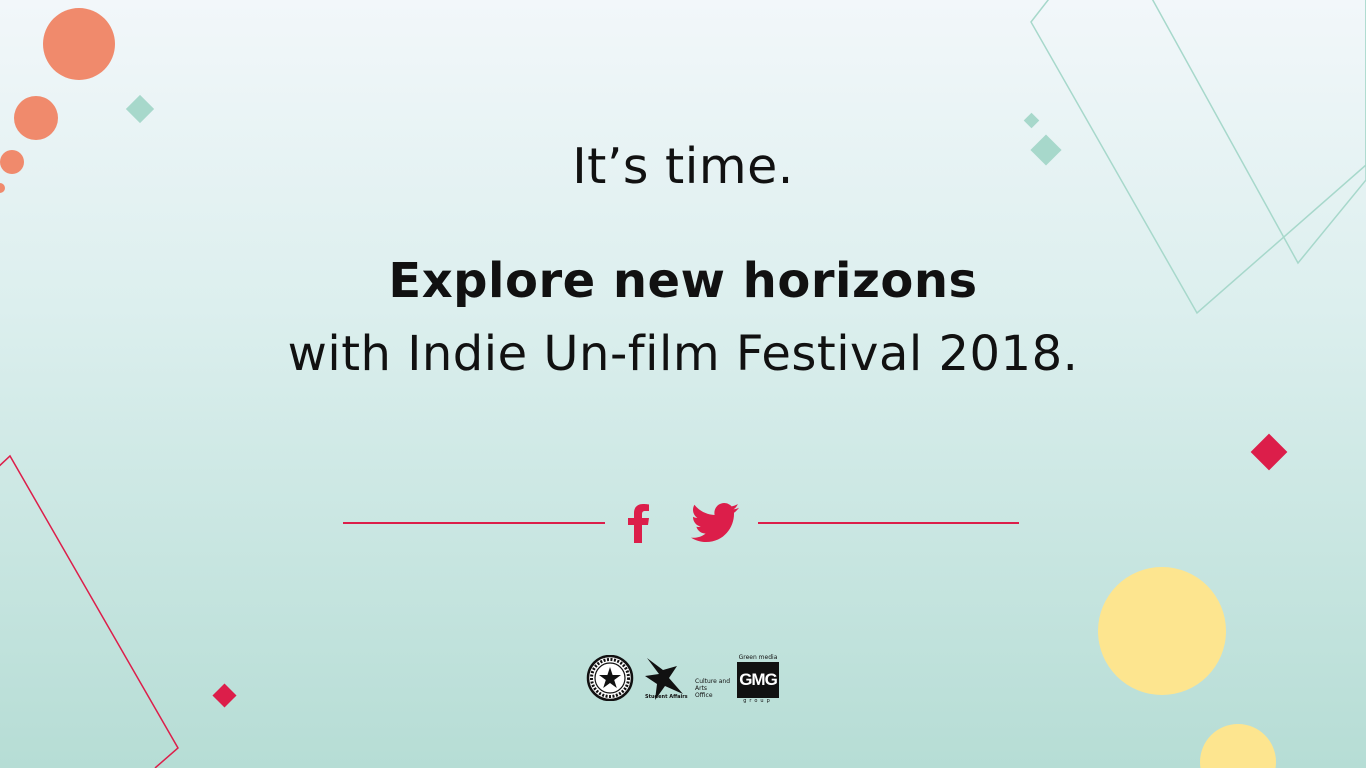  Describe the element at coordinates (610, 678) in the screenshot. I see `university-seal-icon` at that location.